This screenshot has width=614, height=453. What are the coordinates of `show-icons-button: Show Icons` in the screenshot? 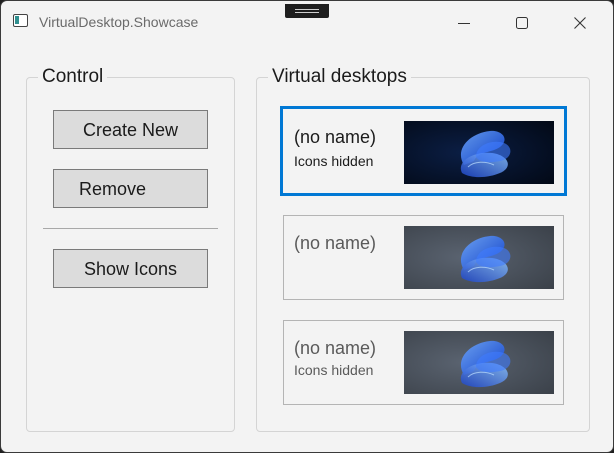 It's located at (130, 268).